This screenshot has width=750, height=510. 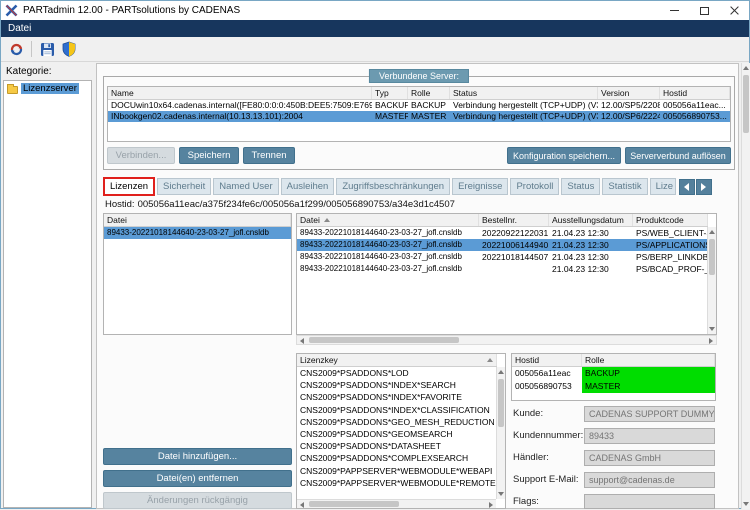 I want to click on lizenzkey-item: CNS2009*PSADDONS*GEOMSEARCH, so click(x=397, y=434).